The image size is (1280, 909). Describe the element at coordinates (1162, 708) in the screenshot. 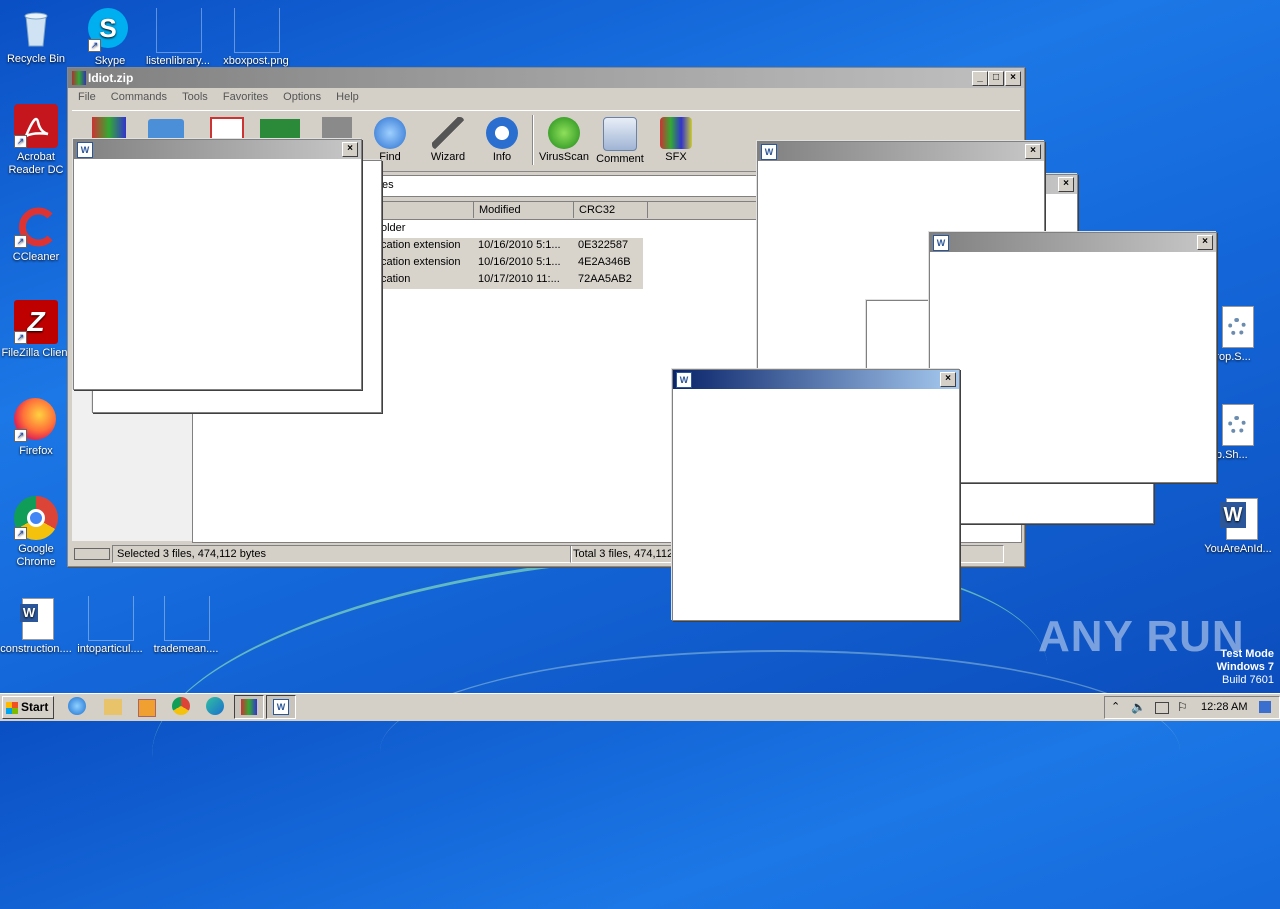

I see `network-icon` at that location.